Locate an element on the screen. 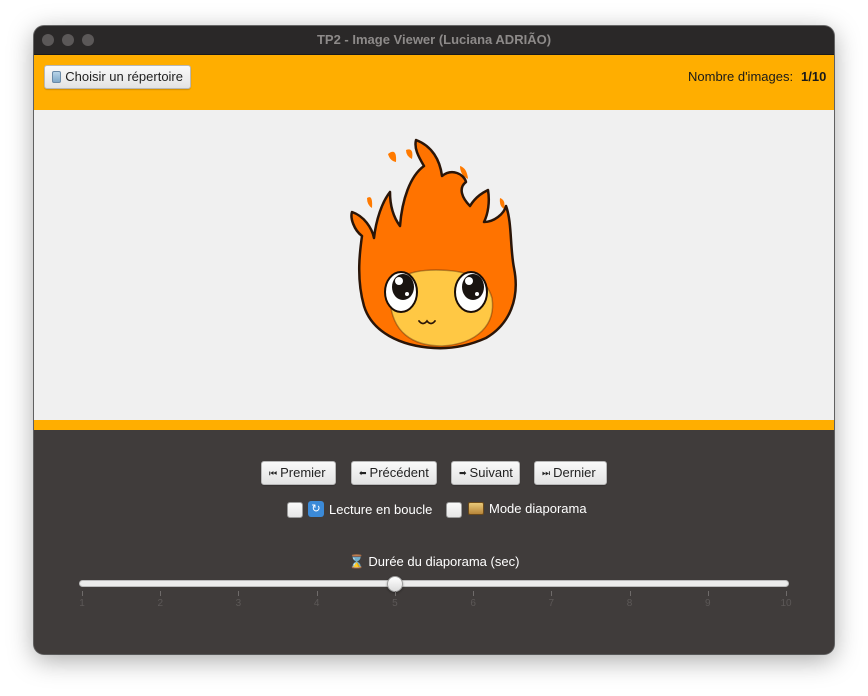 This screenshot has width=868, height=696. slider-tick-label: 5 is located at coordinates (395, 603).